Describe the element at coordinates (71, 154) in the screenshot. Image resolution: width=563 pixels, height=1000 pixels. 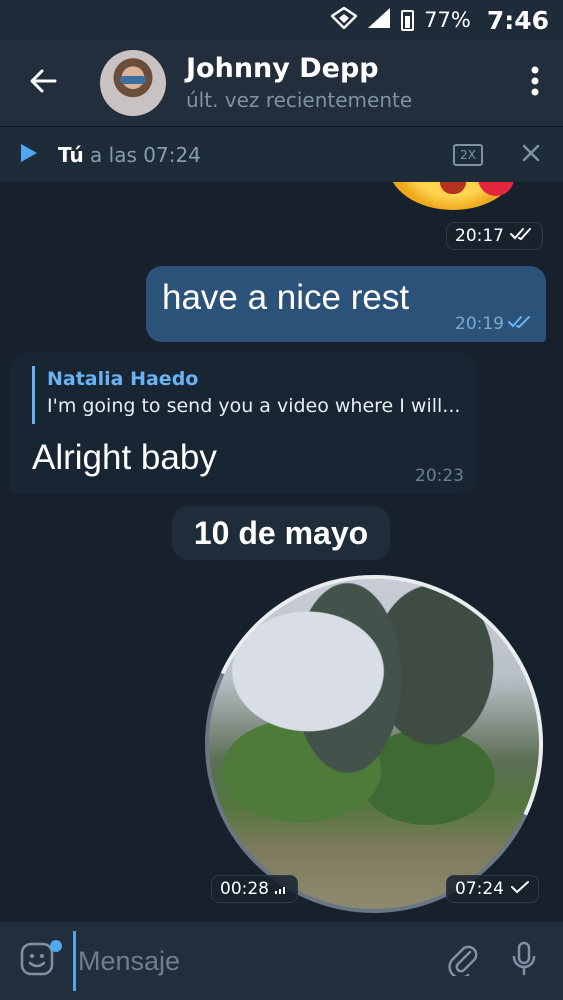
I see `player-sender: Tú` at that location.